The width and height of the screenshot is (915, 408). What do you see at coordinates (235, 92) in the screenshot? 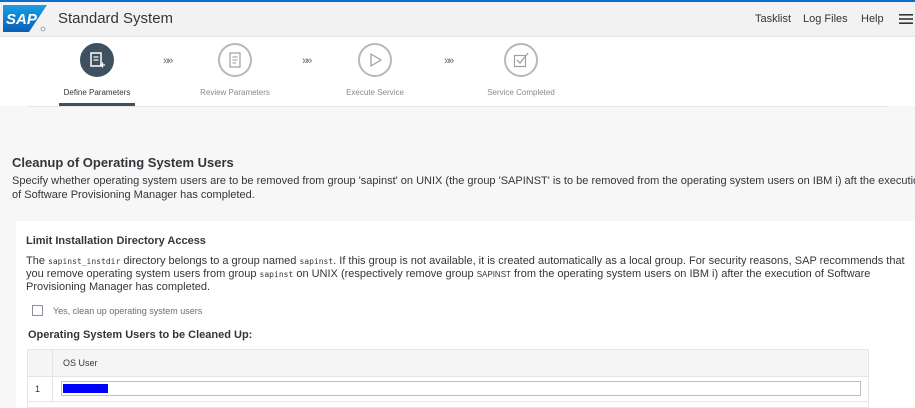
I see `step-label: Review Parameters` at bounding box center [235, 92].